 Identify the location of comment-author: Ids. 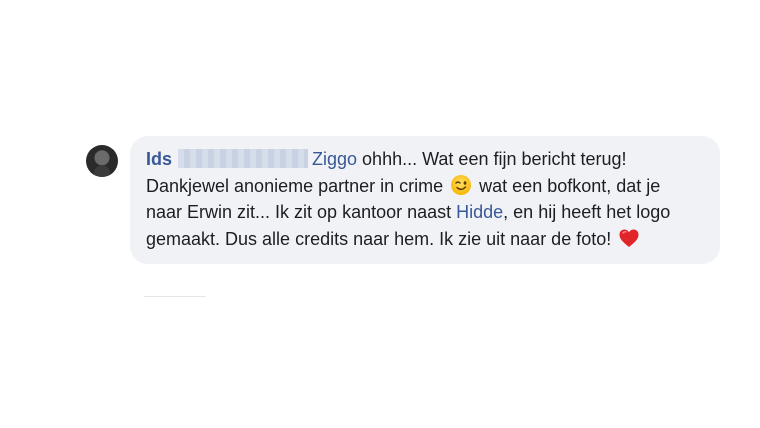
(159, 159).